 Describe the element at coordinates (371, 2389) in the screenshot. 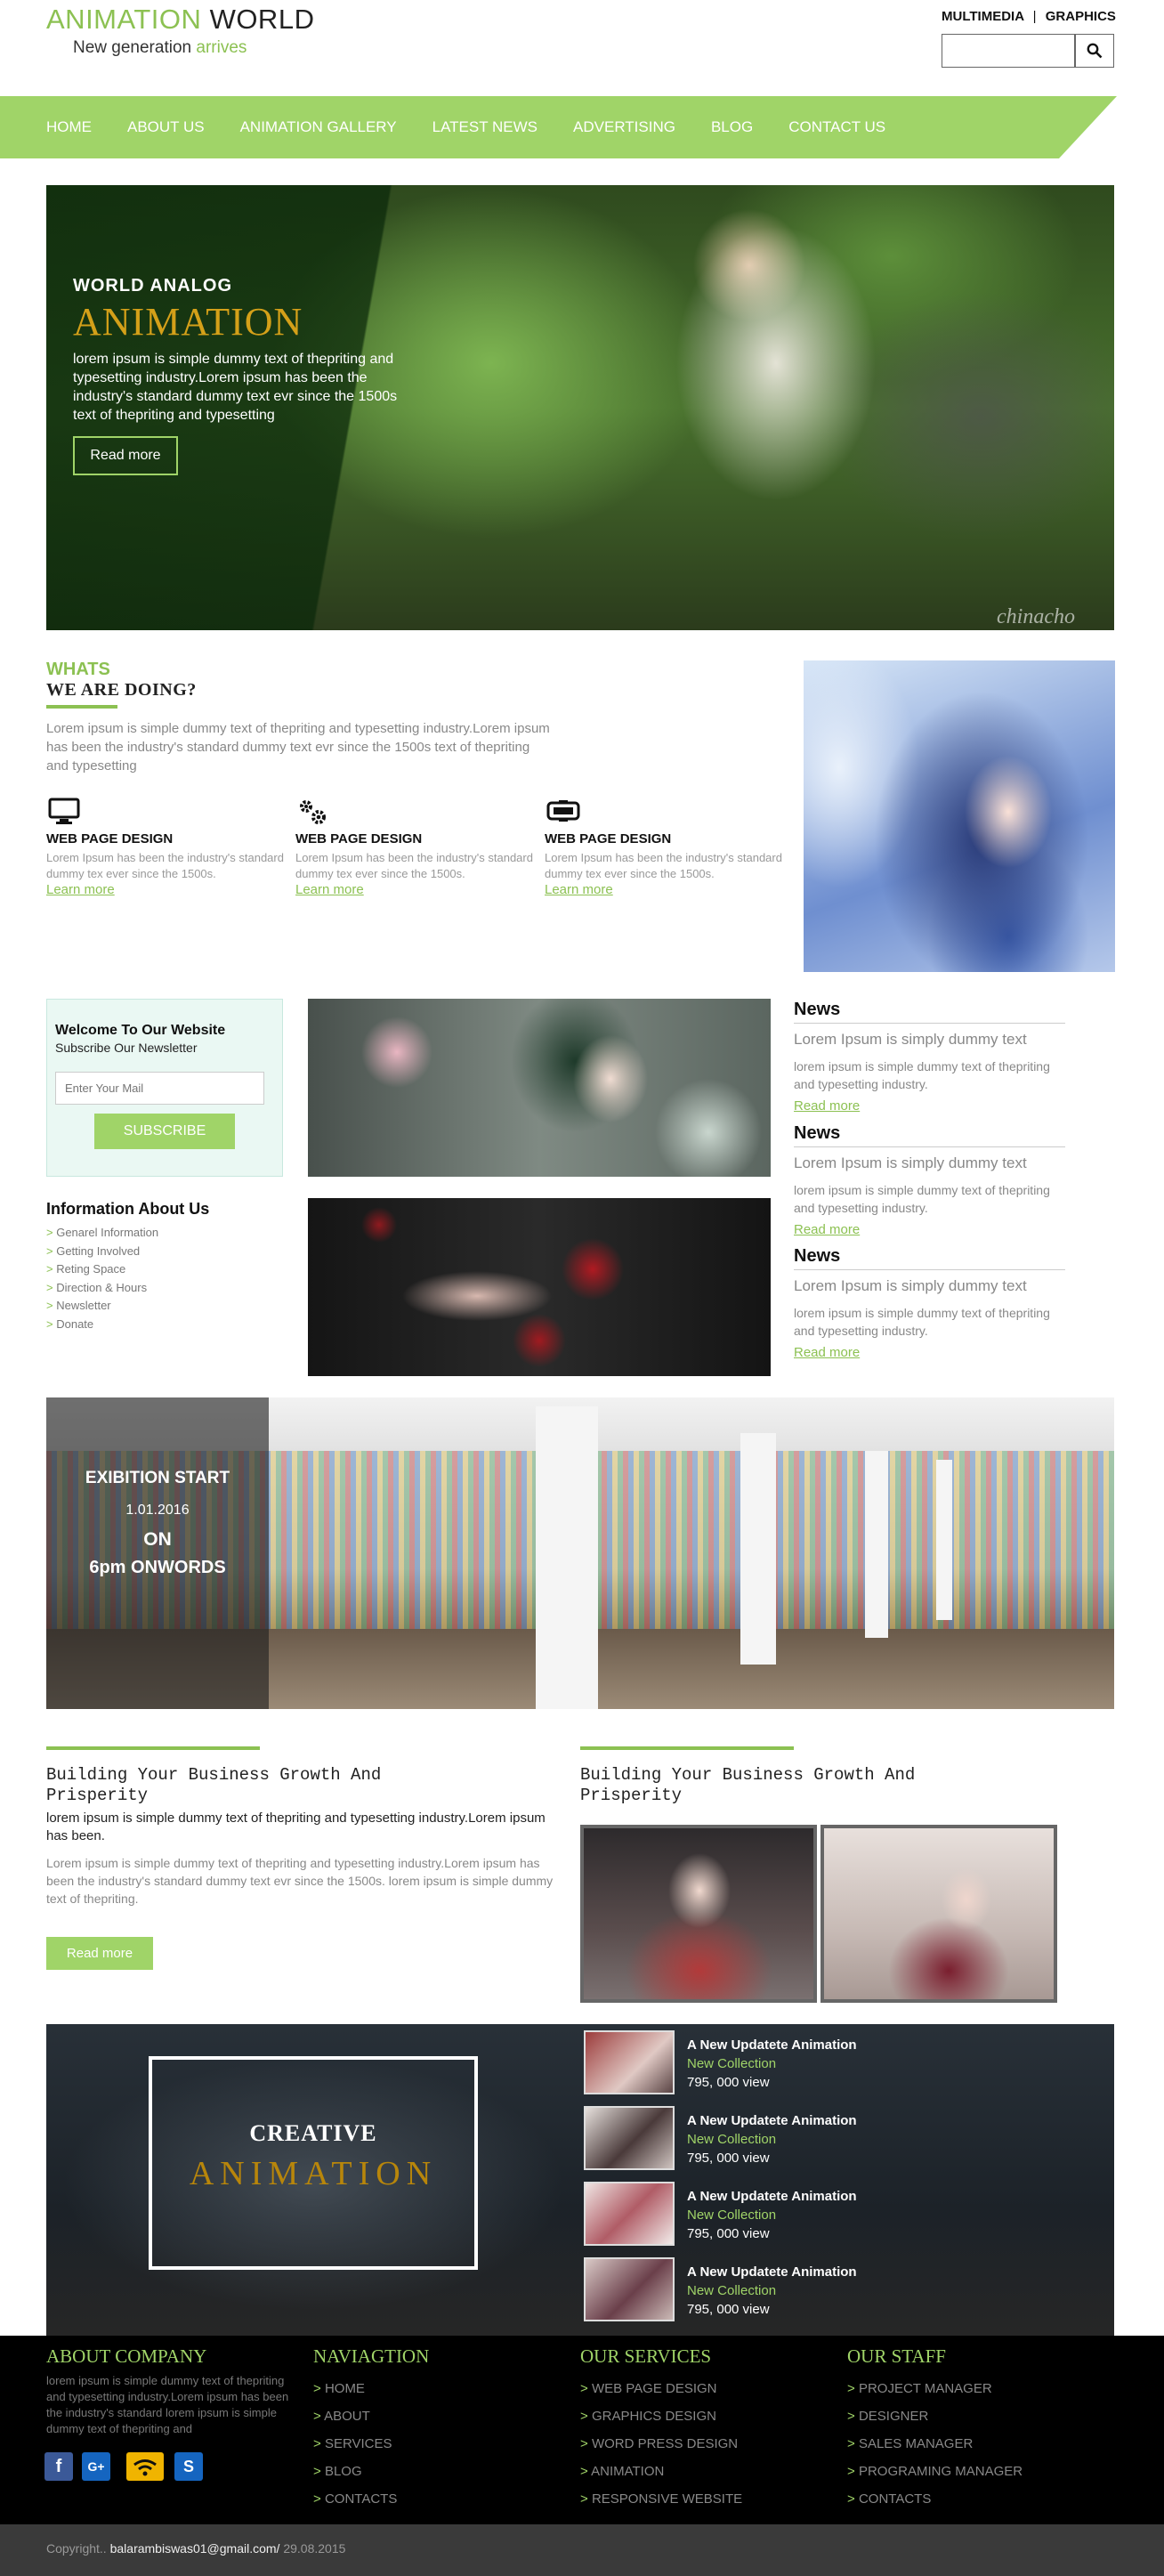

I see `footer-nav-link: > HOME` at that location.